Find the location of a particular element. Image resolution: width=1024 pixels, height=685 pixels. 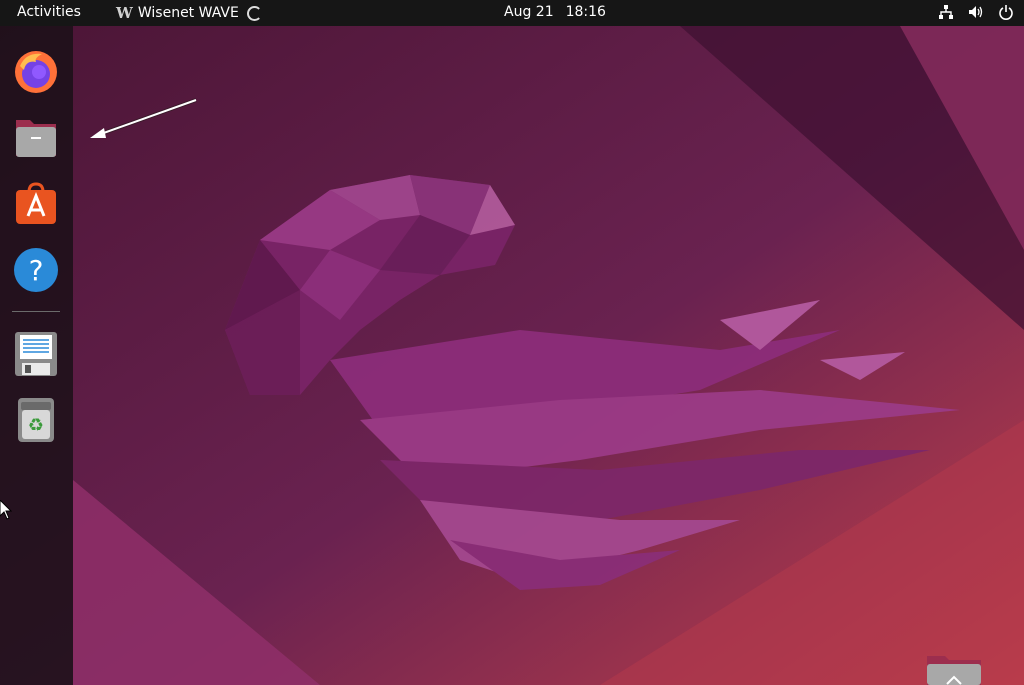

power-icon is located at coordinates (1006, 12).